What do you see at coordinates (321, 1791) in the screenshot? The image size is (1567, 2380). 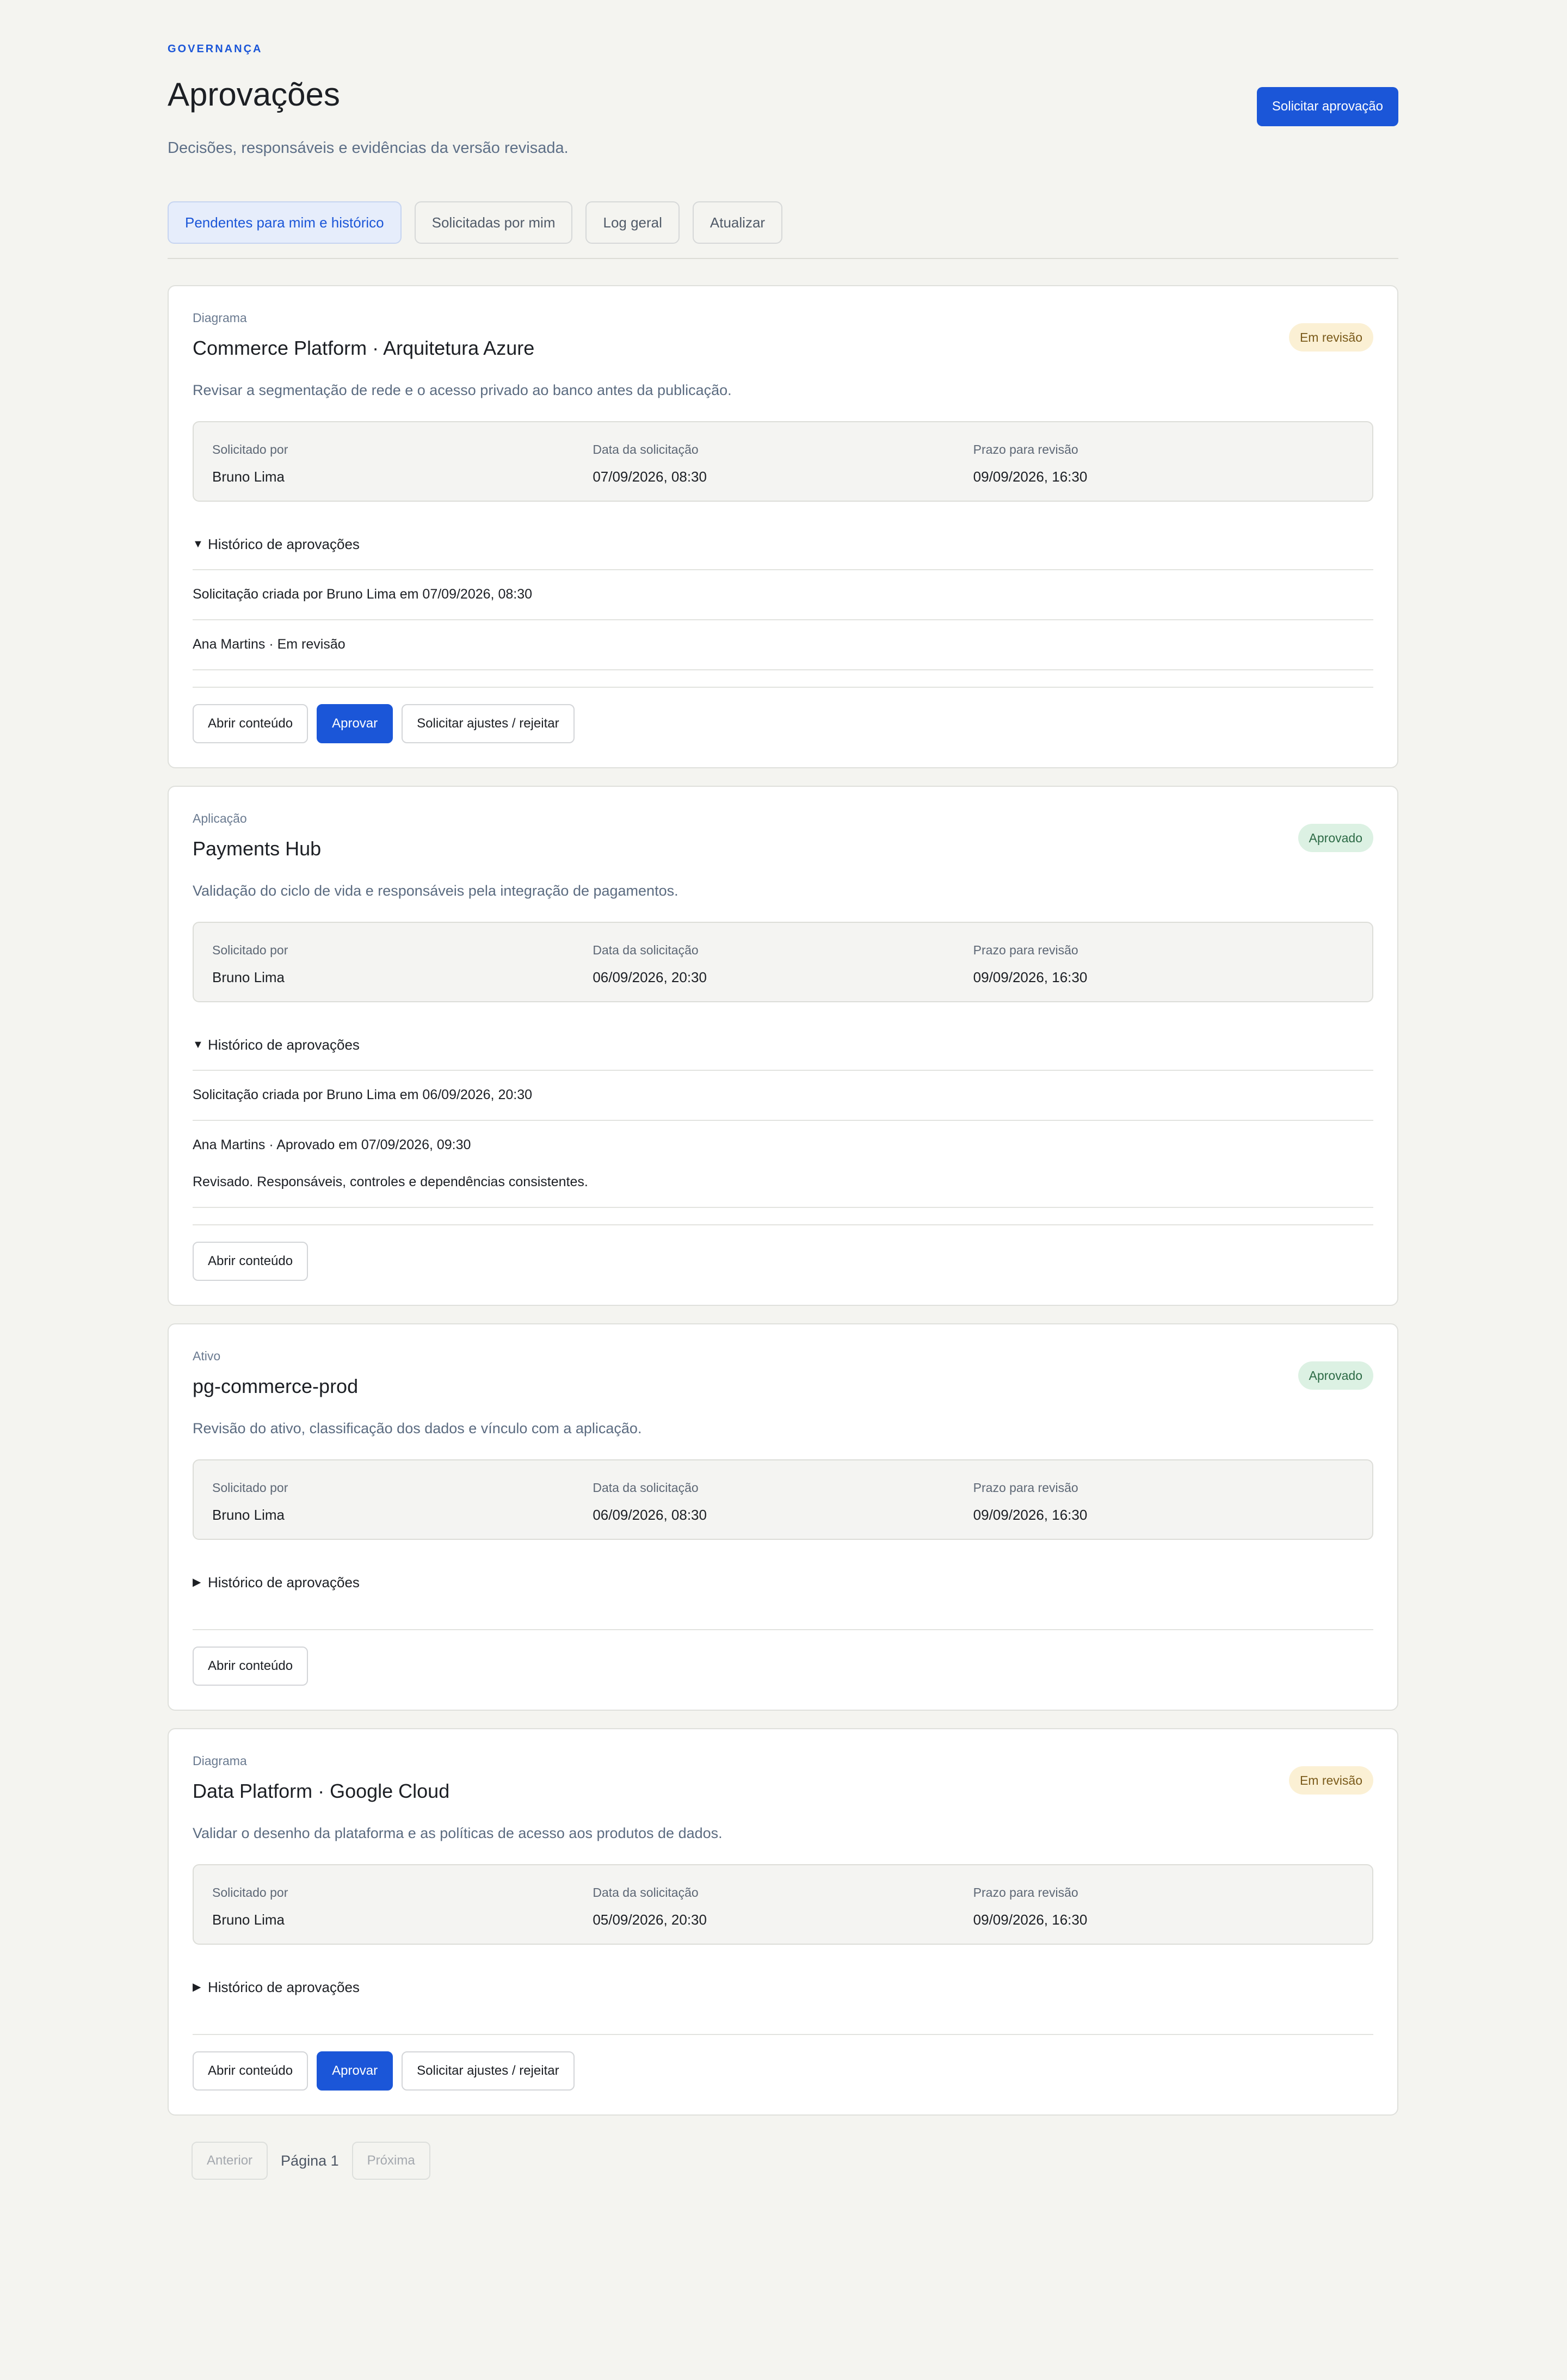 I see `card-title: Data Platform · Google Cloud` at bounding box center [321, 1791].